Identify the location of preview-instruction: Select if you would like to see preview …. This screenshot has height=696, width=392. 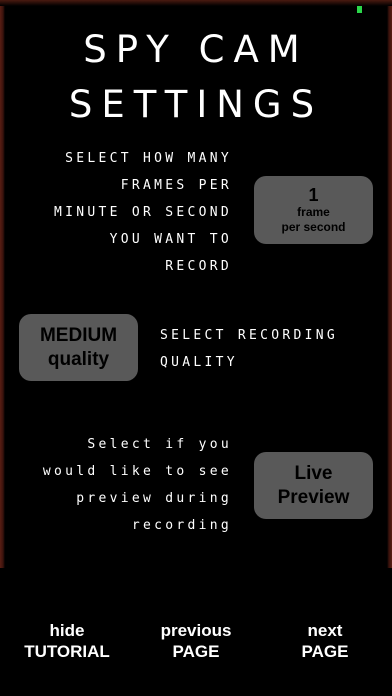
(137, 485).